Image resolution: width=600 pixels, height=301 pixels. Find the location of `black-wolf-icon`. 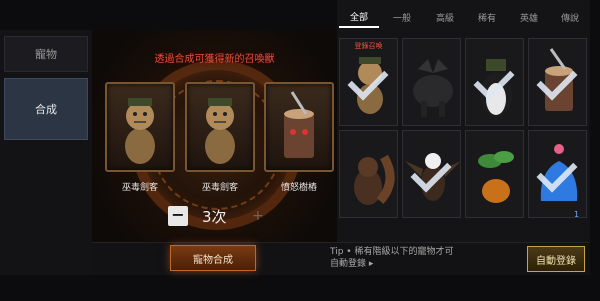

black-wolf-icon is located at coordinates (433, 88).